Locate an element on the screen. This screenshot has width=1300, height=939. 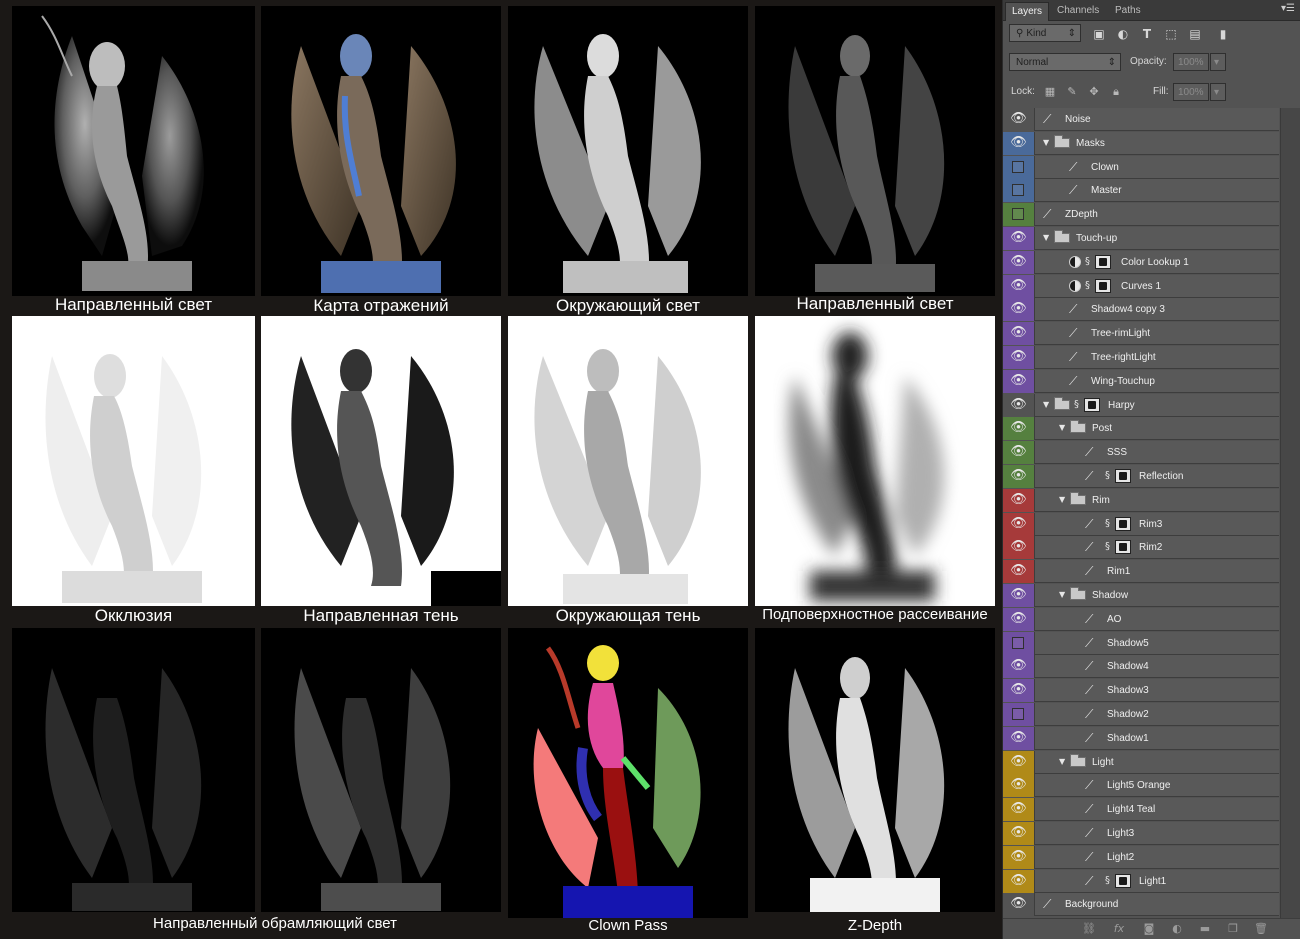
layer-row: 👁︎ ▼ § Harpy is located at coordinates (1141, 405).